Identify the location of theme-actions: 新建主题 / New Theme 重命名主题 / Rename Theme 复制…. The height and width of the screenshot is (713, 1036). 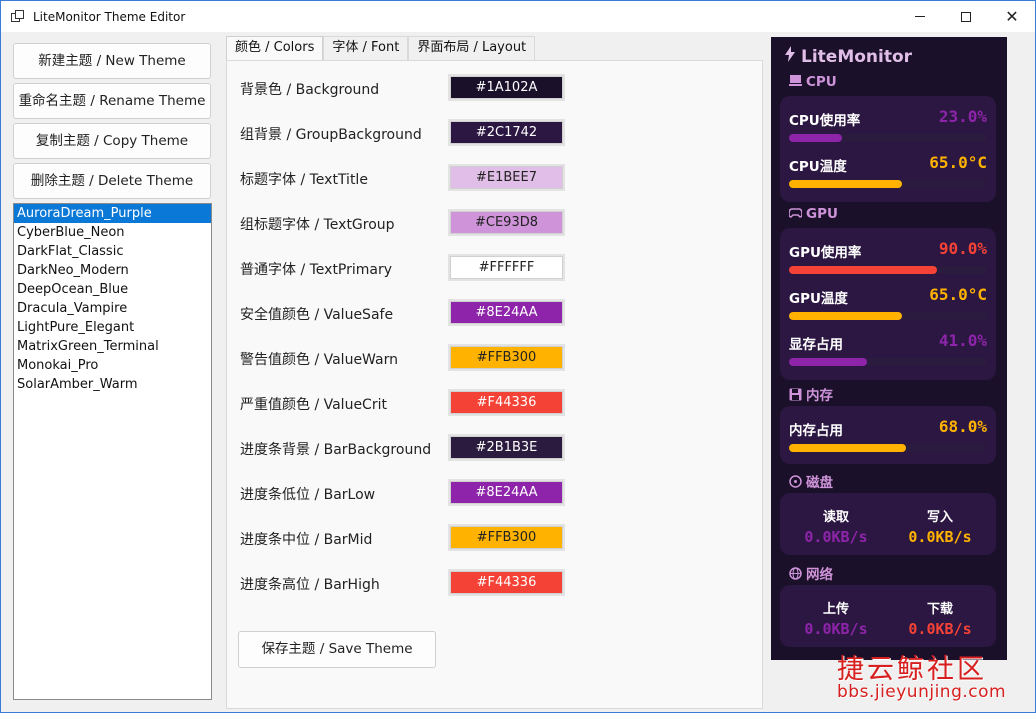
(112, 123).